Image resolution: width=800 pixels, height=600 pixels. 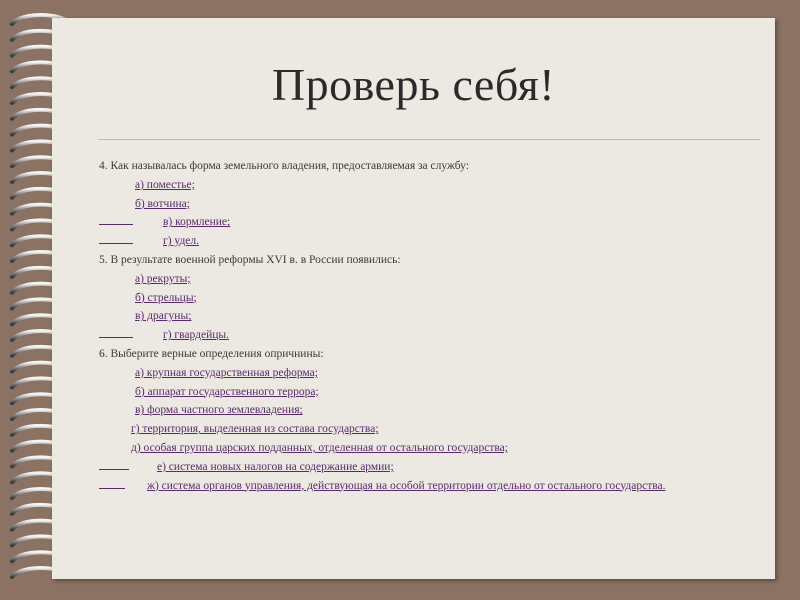 I want to click on answer-4c-link: в) кормление;, so click(x=196, y=222).